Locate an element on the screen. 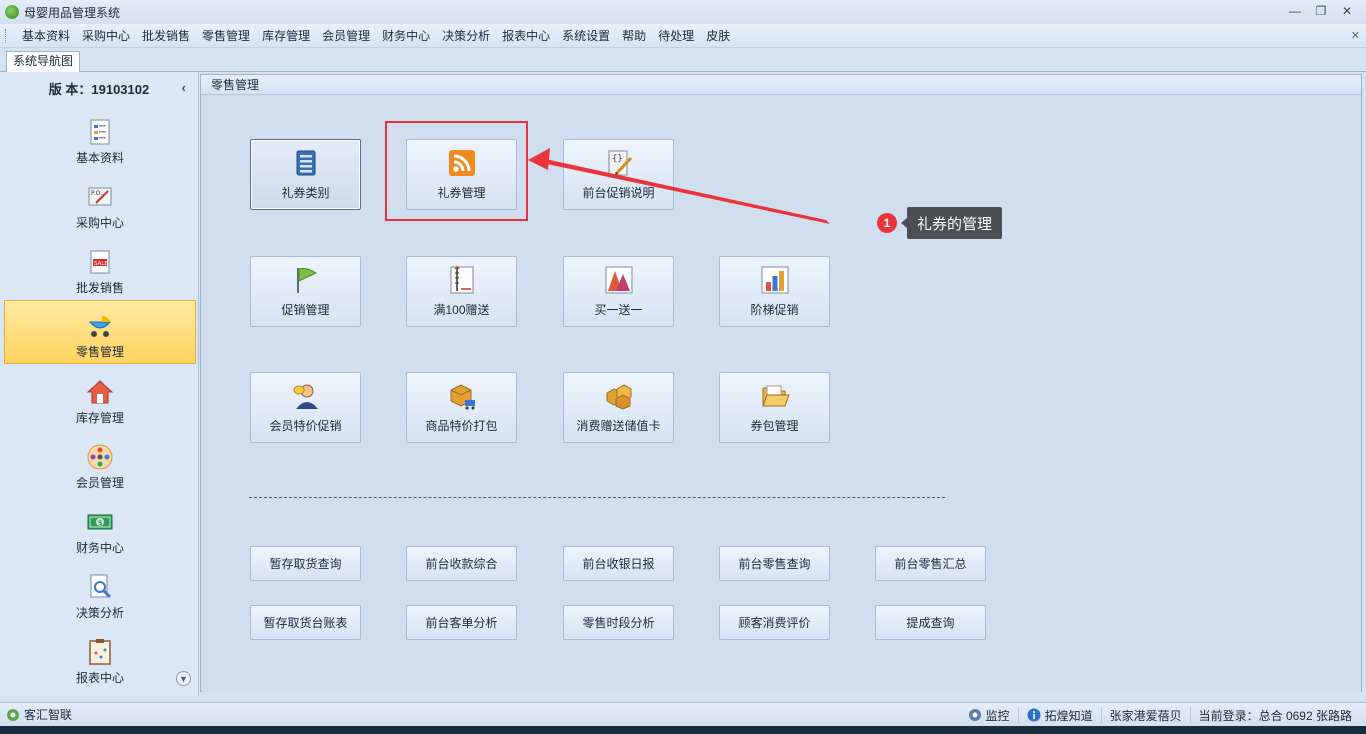 The width and height of the screenshot is (1366, 734). annotation-callout: 1 礼券的管理 is located at coordinates (940, 223).